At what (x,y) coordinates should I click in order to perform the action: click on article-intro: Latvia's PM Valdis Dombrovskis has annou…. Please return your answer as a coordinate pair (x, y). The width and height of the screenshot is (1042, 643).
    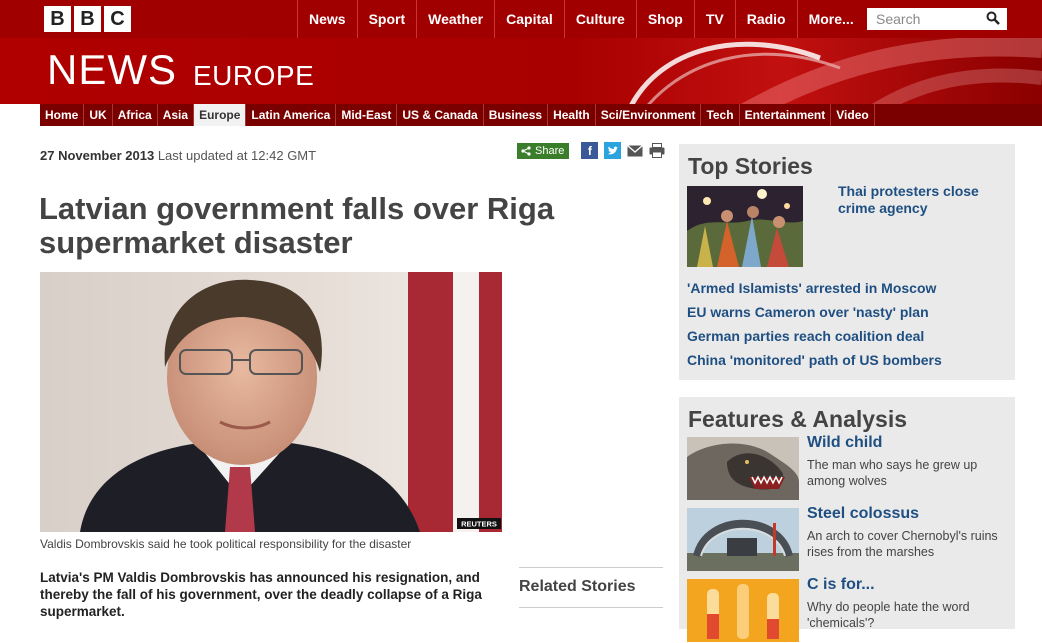
    Looking at the image, I should click on (261, 594).